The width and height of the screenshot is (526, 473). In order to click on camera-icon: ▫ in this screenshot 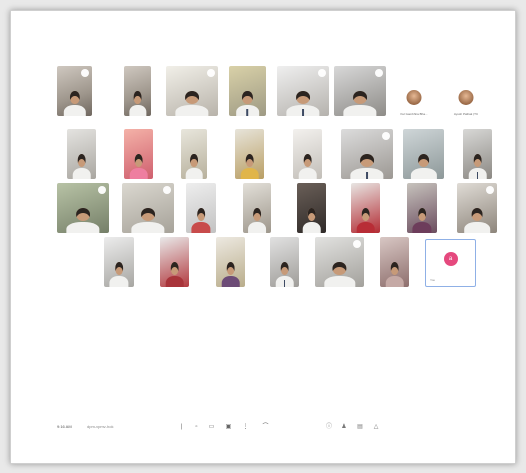, I will do `click(196, 427)`.